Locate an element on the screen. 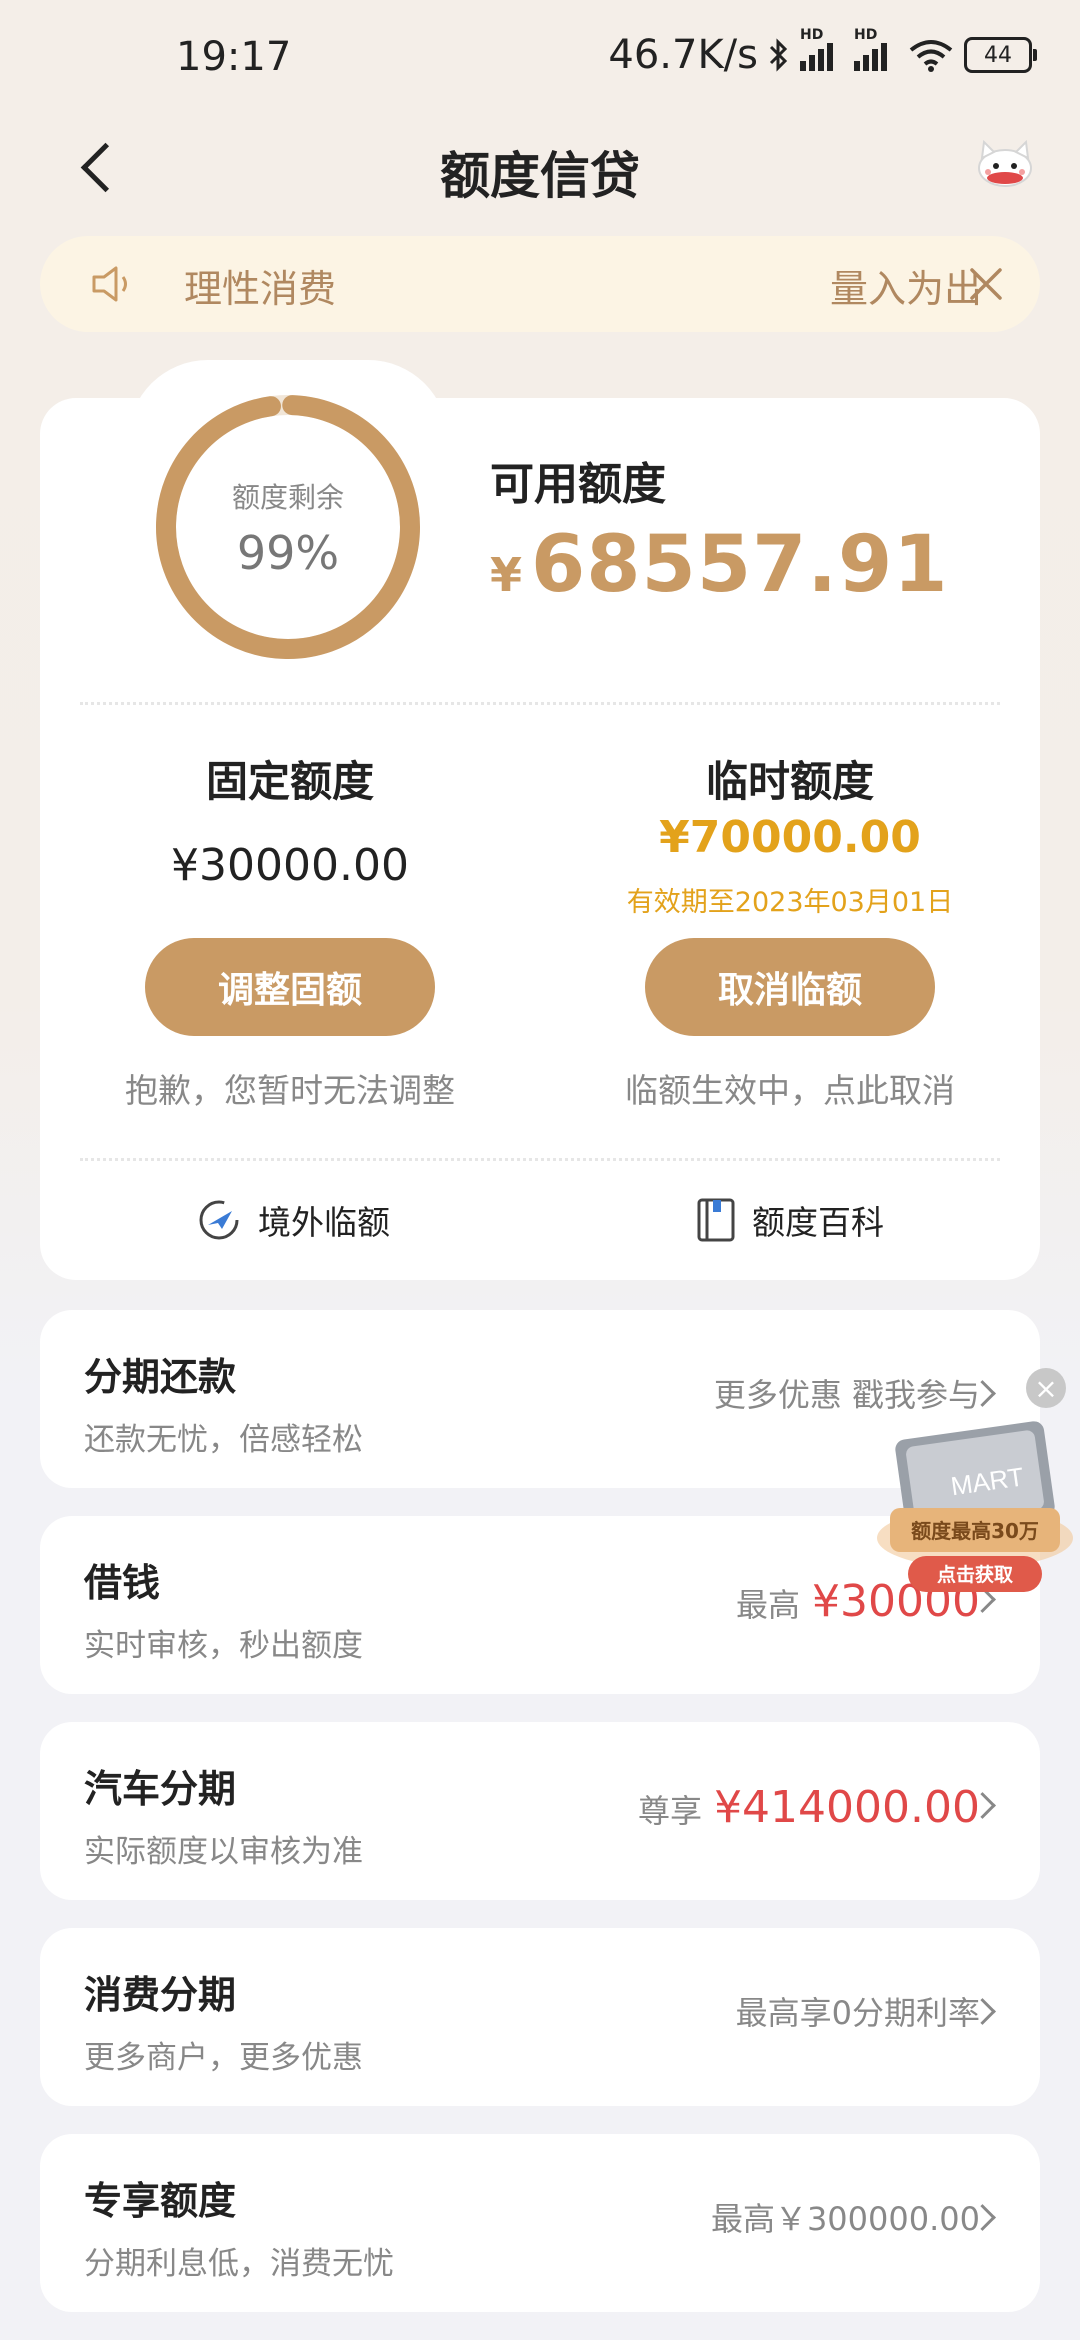 The height and width of the screenshot is (2340, 1080). available-amount: ¥68557.91 is located at coordinates (719, 565).